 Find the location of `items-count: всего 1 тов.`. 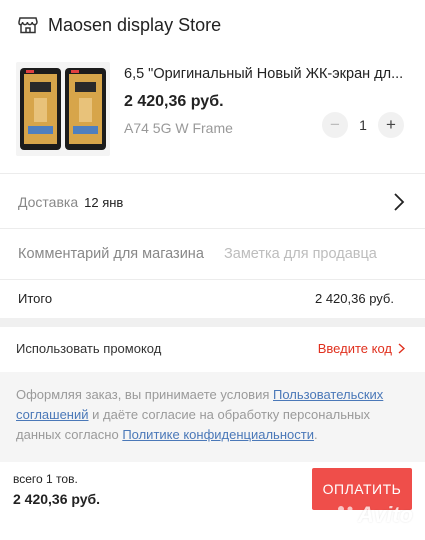

items-count: всего 1 тов. is located at coordinates (45, 479).